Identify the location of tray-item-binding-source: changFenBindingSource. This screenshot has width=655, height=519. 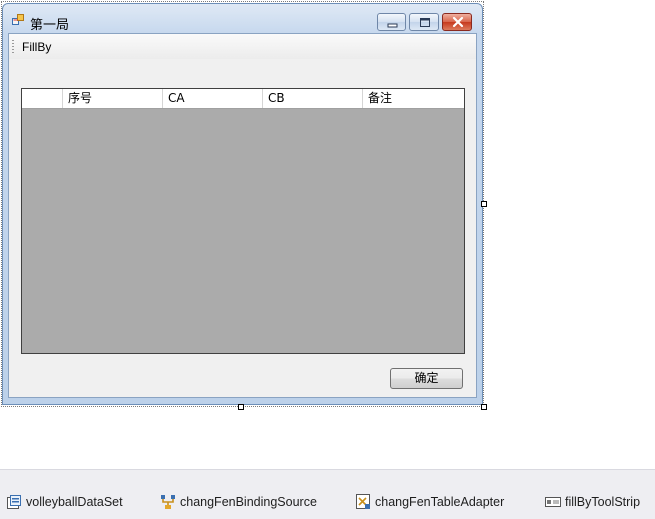
(238, 502).